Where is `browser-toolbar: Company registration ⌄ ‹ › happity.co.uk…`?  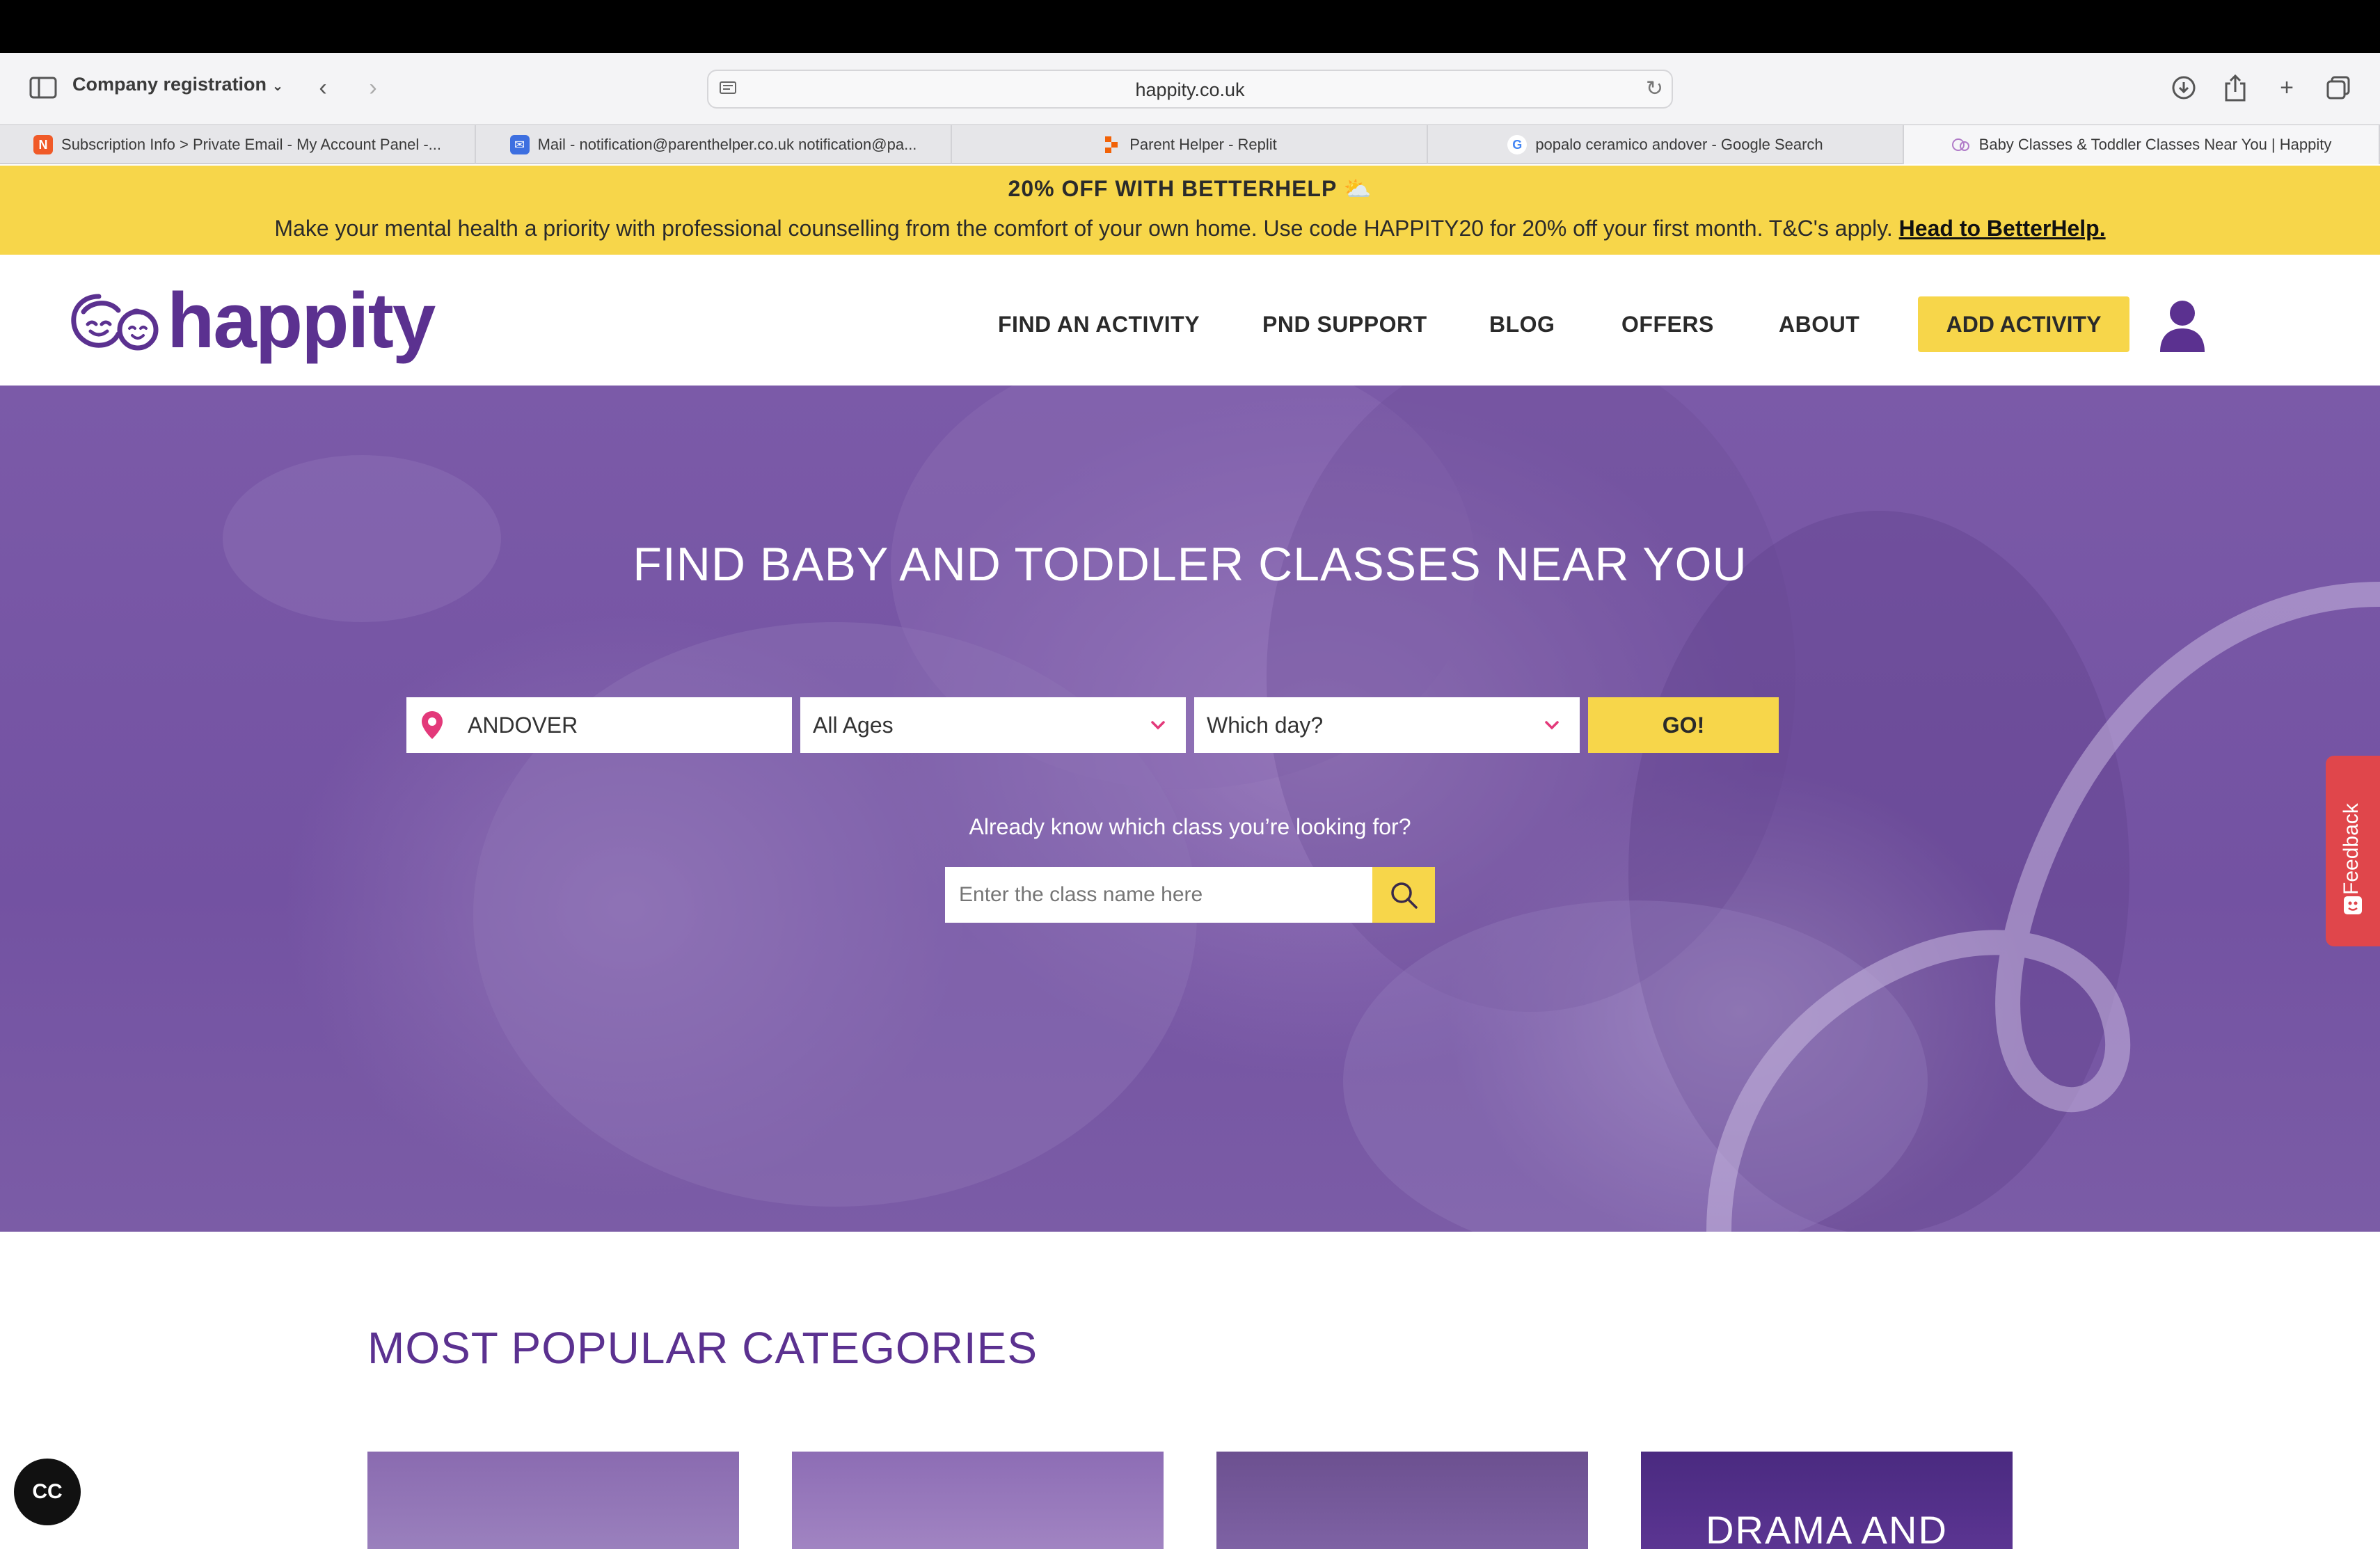 browser-toolbar: Company registration ⌄ ‹ › happity.co.uk… is located at coordinates (1190, 89).